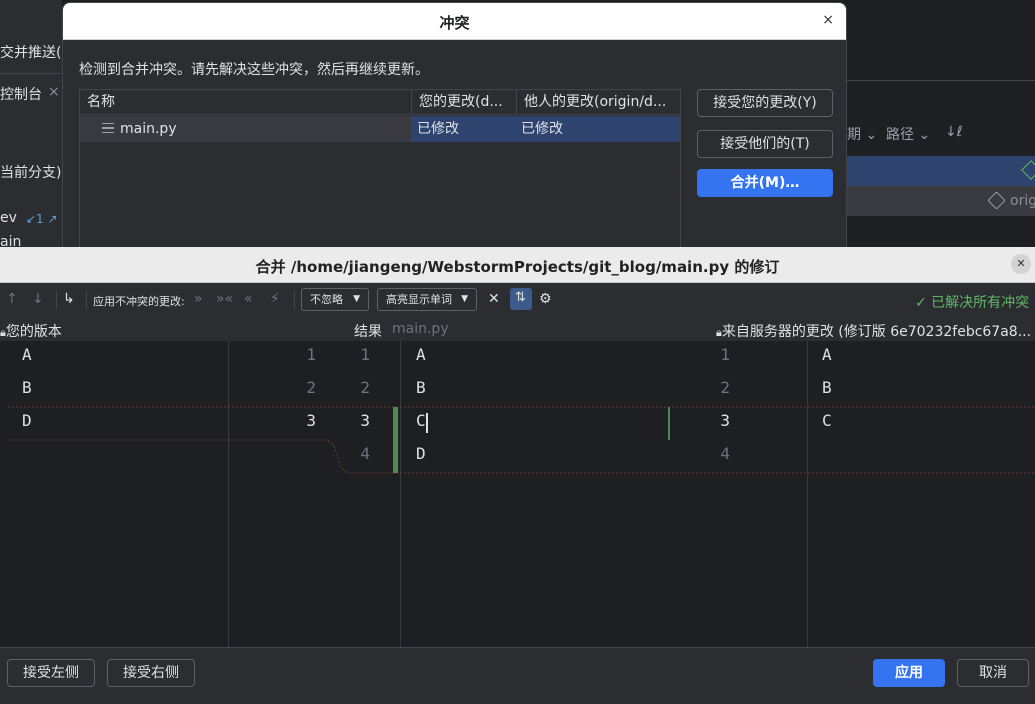 The height and width of the screenshot is (704, 1035). Describe the element at coordinates (151, 673) in the screenshot. I see `accept-right-button: 接受右侧` at that location.